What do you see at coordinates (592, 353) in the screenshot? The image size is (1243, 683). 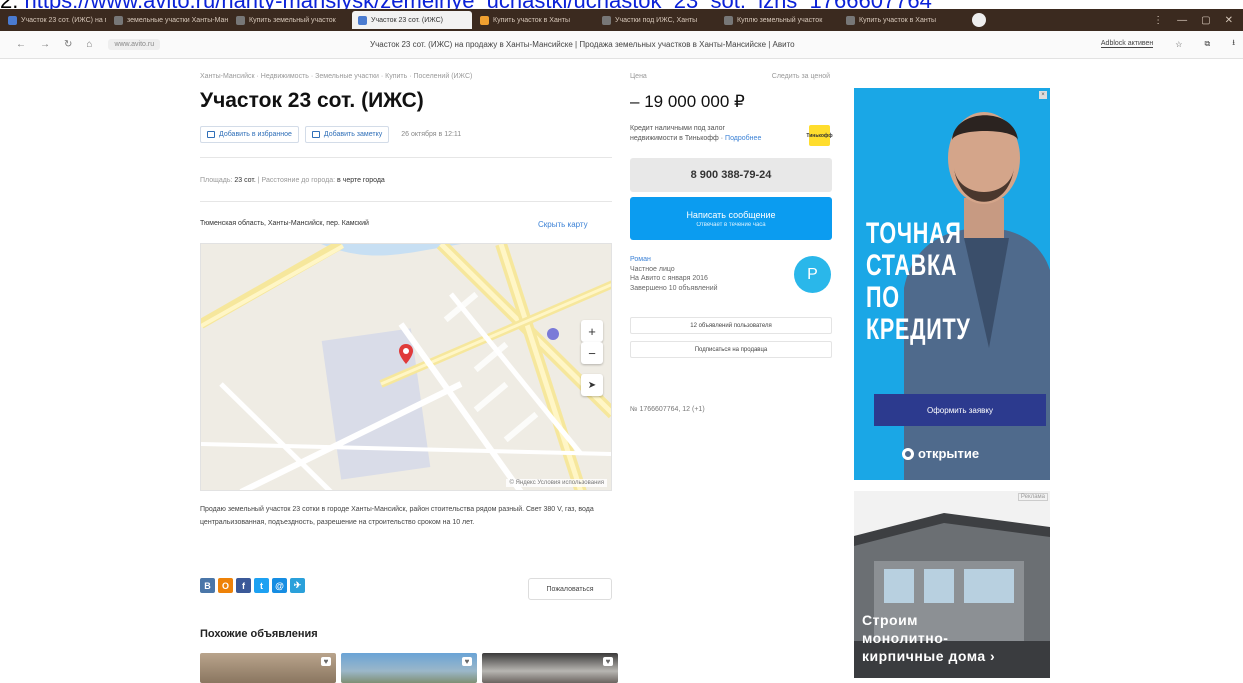 I see `zoom-out-icon: −` at bounding box center [592, 353].